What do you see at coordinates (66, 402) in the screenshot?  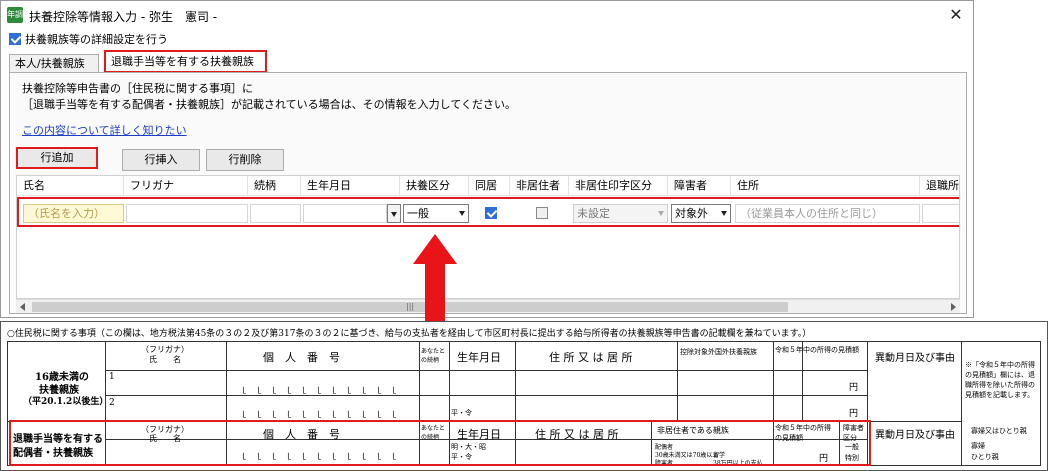 I see `under16-title3: （平20.1.2以後生）` at bounding box center [66, 402].